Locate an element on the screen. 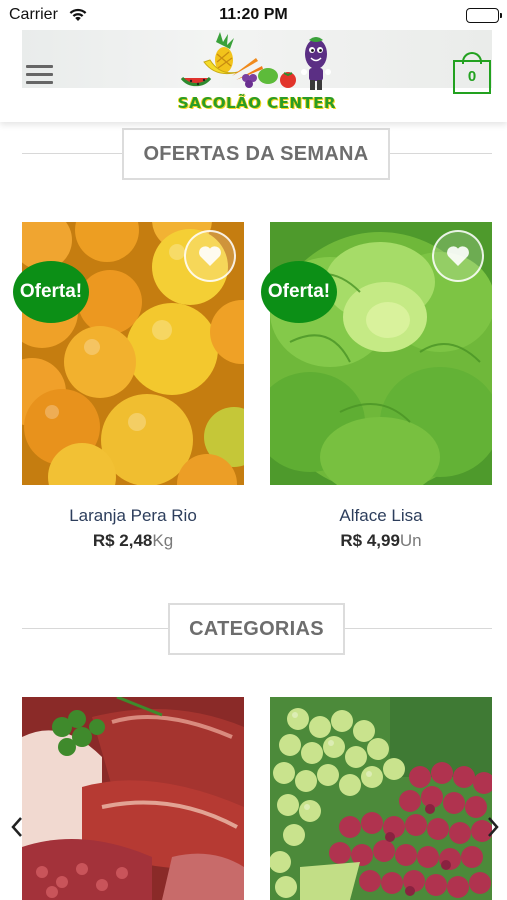 The width and height of the screenshot is (507, 900). cart-button: 0 is located at coordinates (472, 73).